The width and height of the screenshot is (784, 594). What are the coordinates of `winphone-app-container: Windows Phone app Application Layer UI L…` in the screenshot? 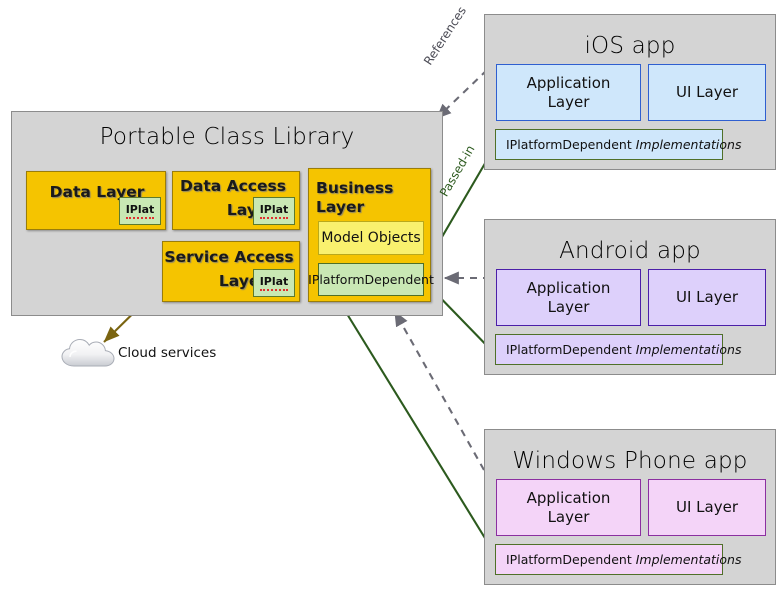 It's located at (630, 507).